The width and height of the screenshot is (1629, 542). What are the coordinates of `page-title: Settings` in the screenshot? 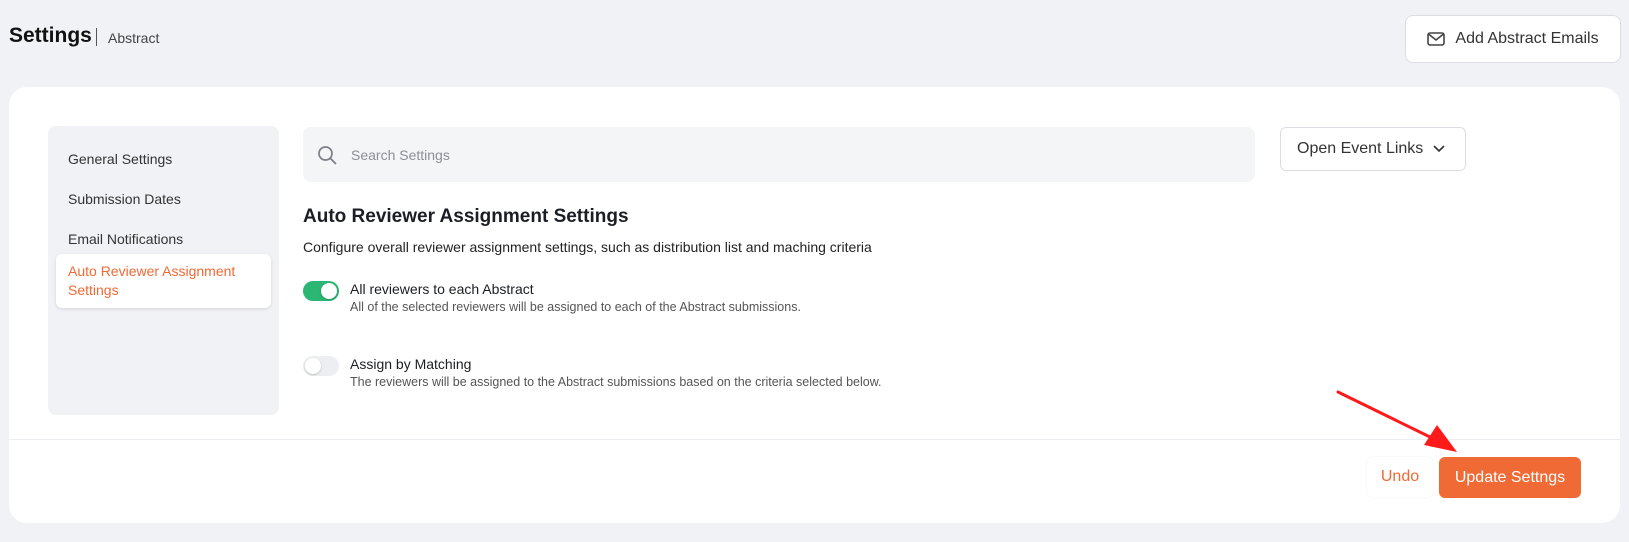 It's located at (50, 35).